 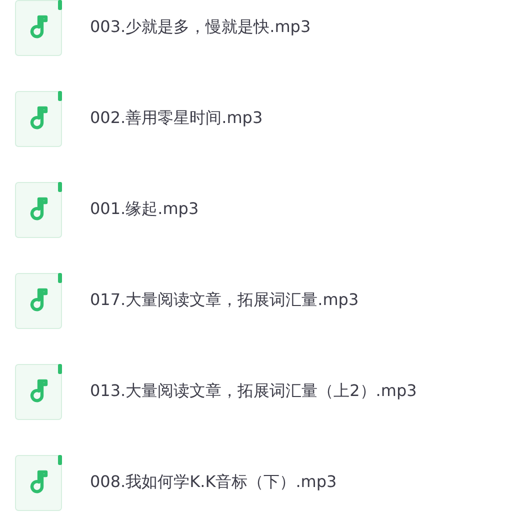 I want to click on file-name: 002.善用零星时间.mp3, so click(x=176, y=118).